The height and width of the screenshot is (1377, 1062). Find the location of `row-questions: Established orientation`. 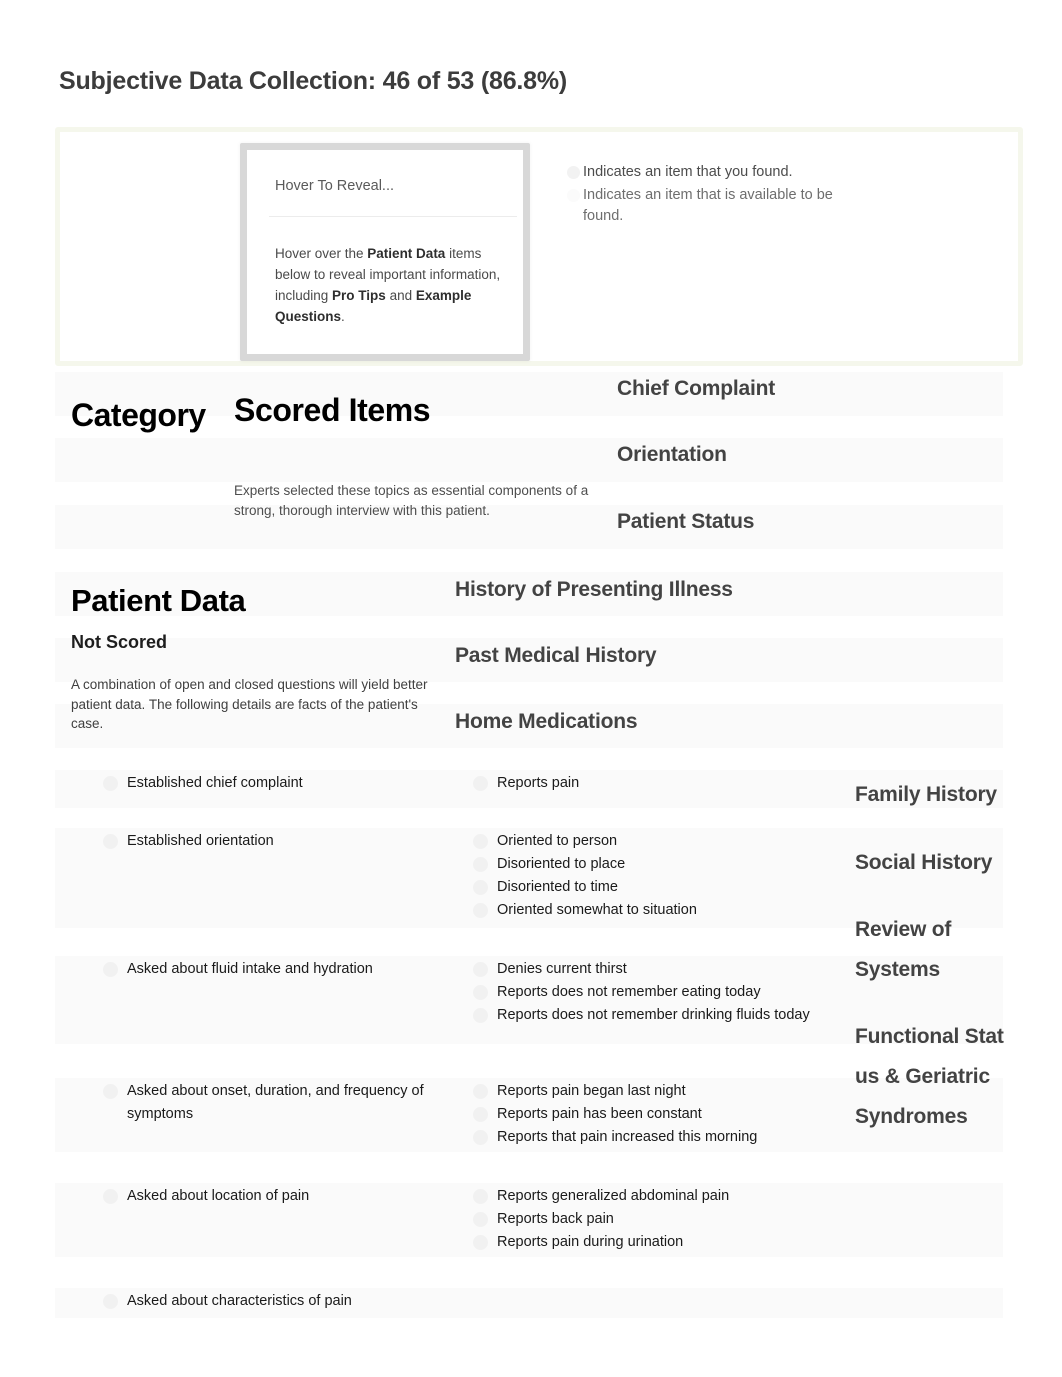

row-questions: Established orientation is located at coordinates (280, 841).